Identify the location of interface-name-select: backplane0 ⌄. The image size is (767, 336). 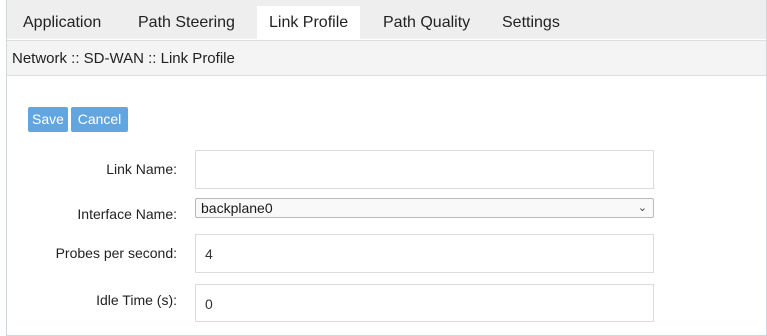
(424, 208).